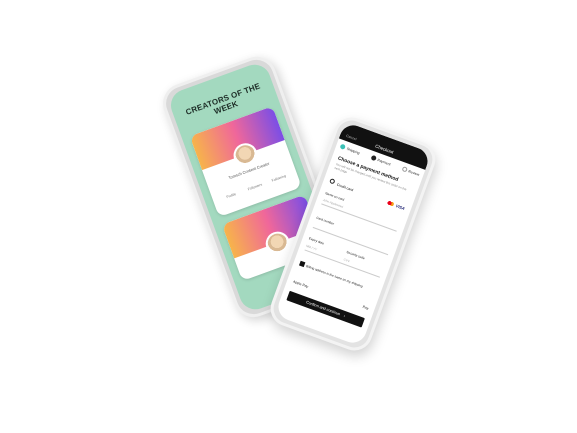 This screenshot has height=433, width=577. I want to click on visa-icon: VISA, so click(400, 206).